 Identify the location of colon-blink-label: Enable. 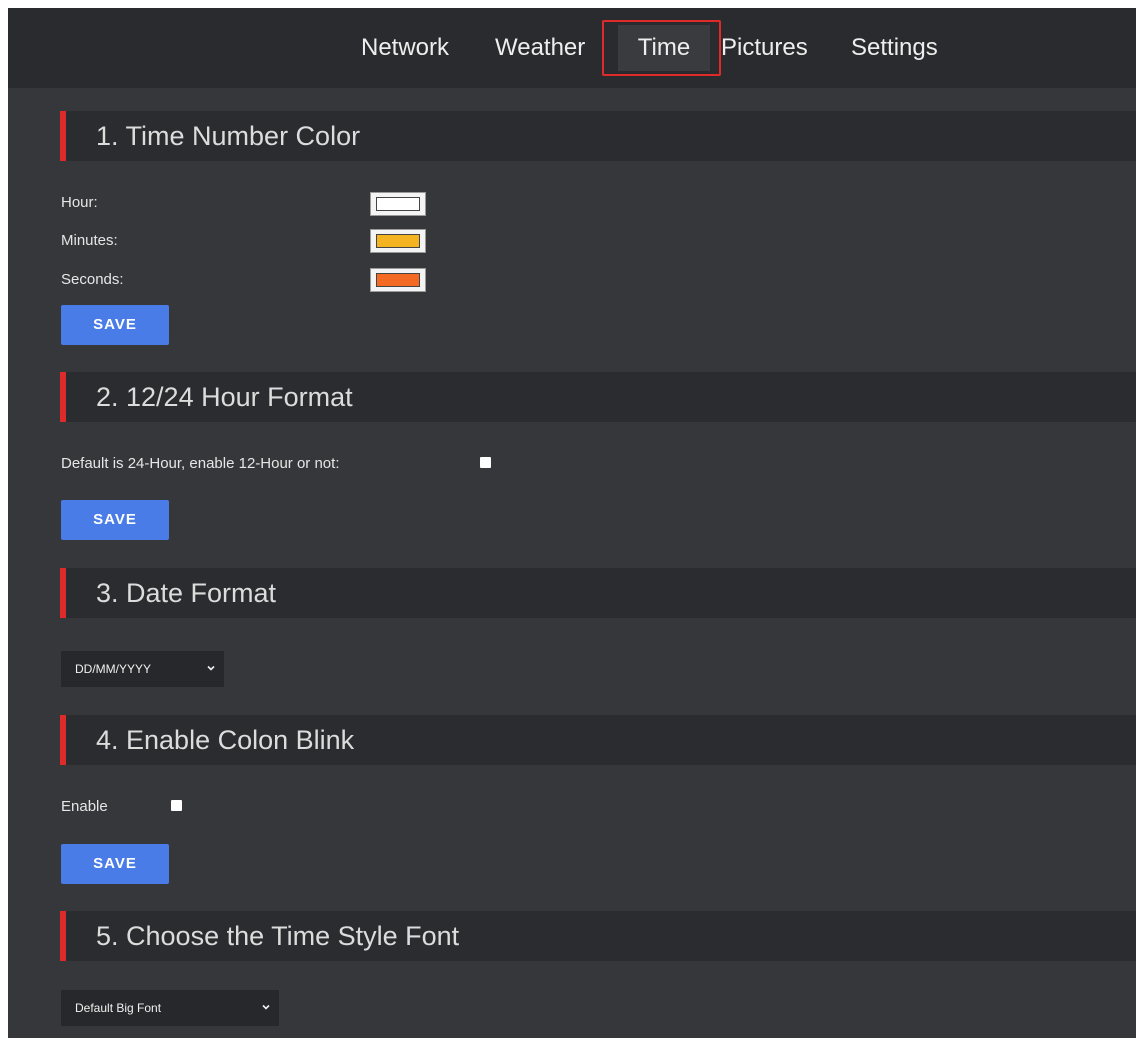
(84, 806).